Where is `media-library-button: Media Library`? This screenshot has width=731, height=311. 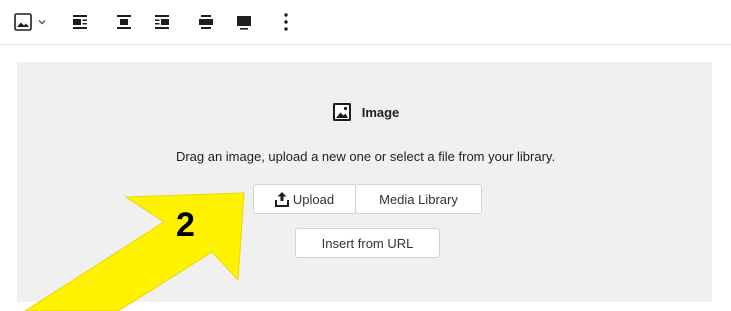 media-library-button: Media Library is located at coordinates (418, 199).